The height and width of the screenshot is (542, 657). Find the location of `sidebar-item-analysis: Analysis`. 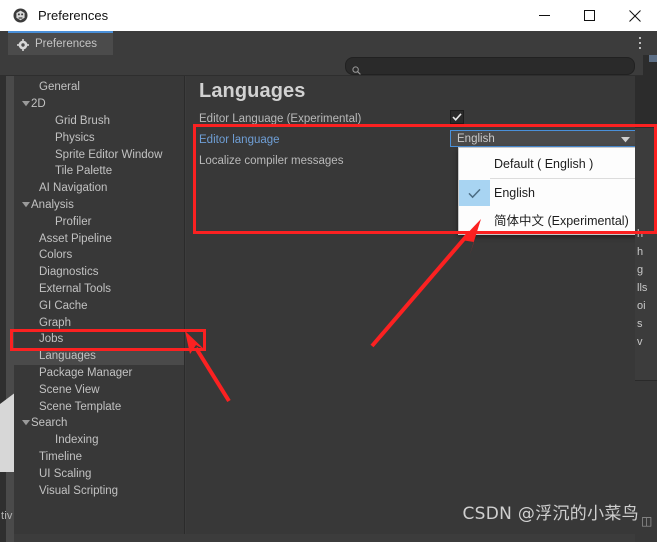

sidebar-item-analysis: Analysis is located at coordinates (99, 205).